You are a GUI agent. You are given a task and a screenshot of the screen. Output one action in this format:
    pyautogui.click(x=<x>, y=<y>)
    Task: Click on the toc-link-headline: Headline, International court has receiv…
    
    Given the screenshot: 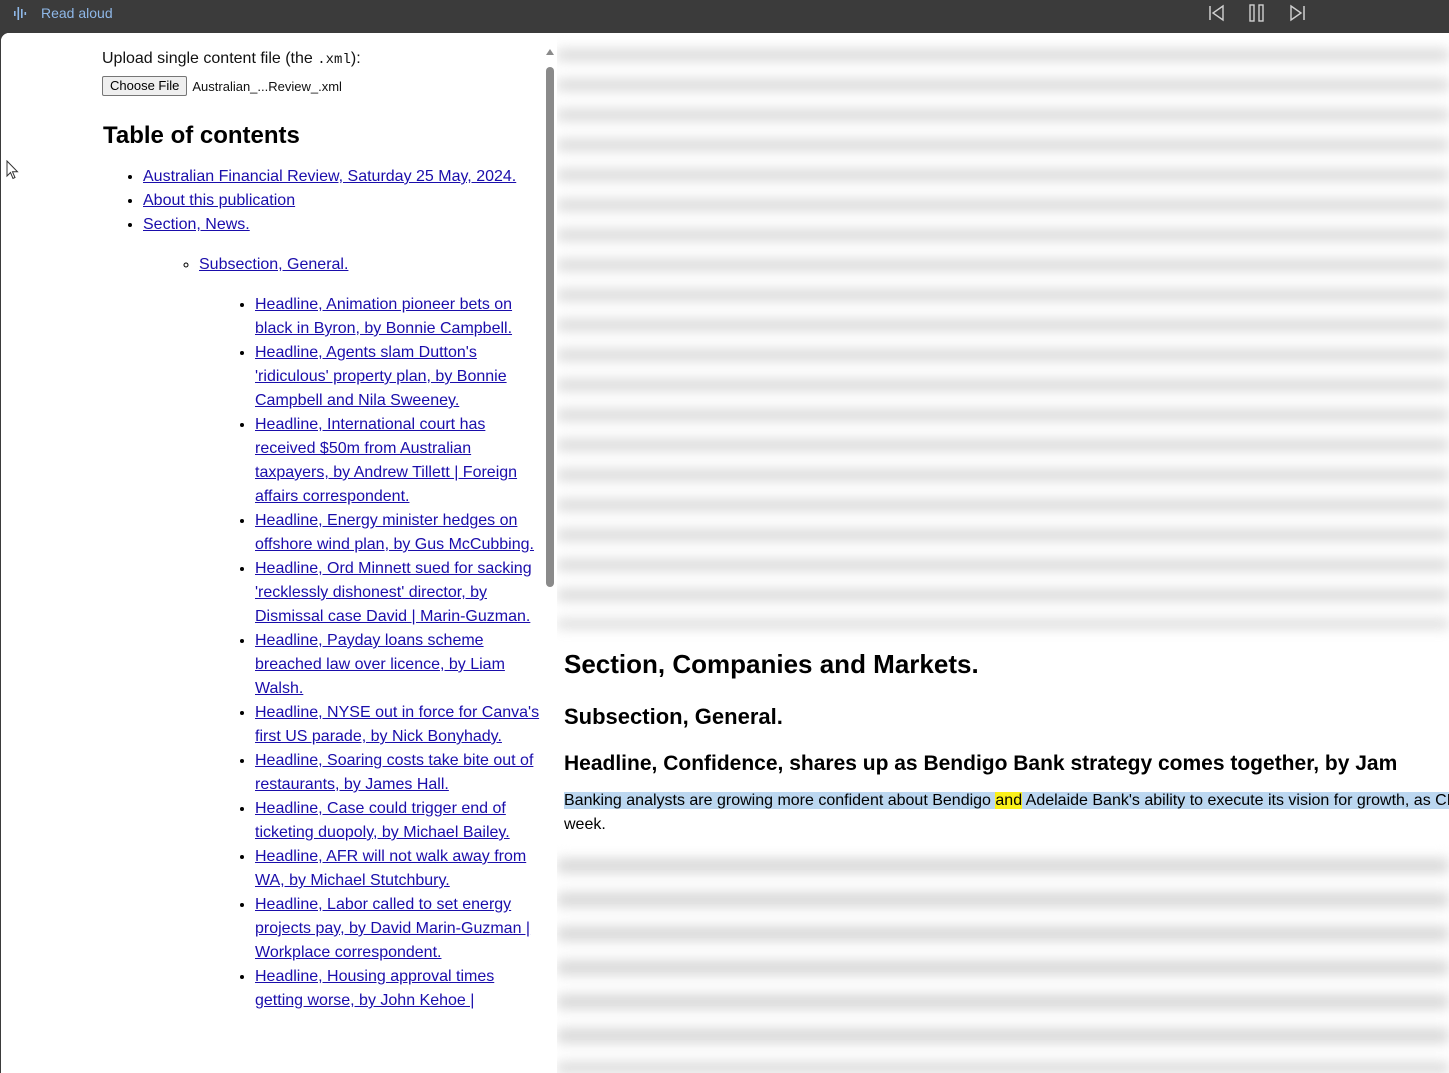 What is the action you would take?
    pyautogui.click(x=386, y=460)
    